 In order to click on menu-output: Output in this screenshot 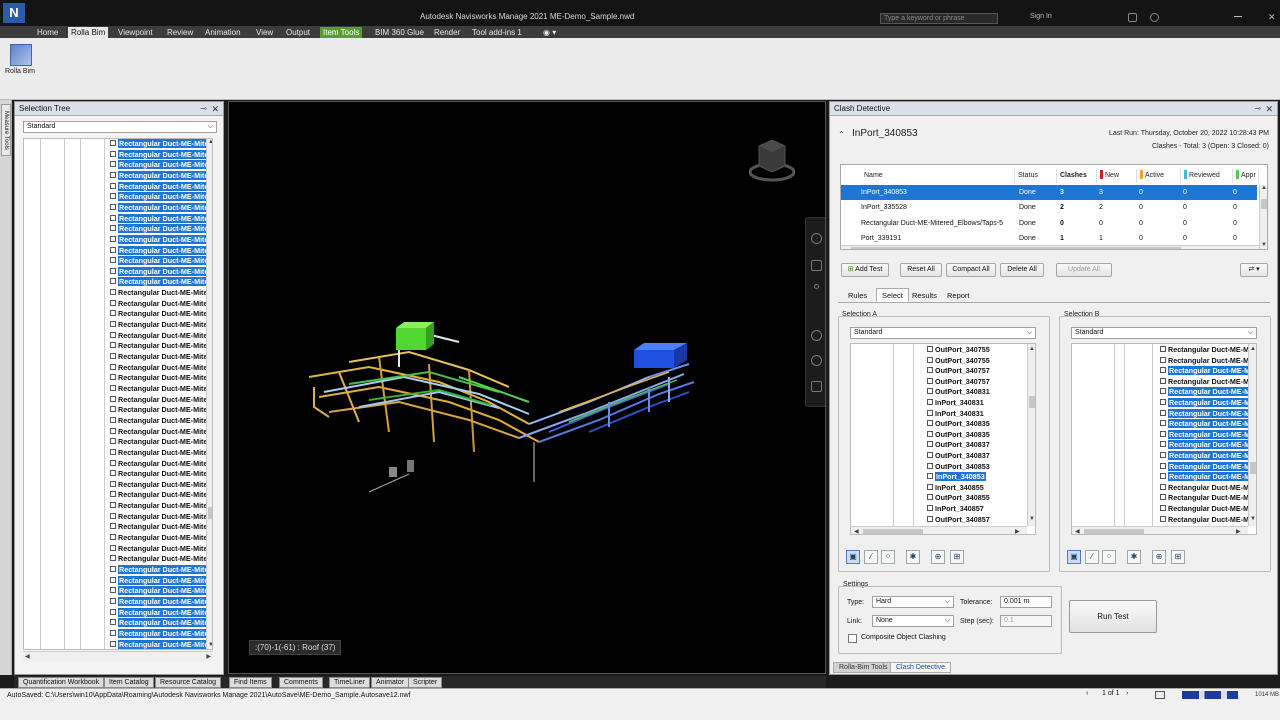, I will do `click(298, 32)`.